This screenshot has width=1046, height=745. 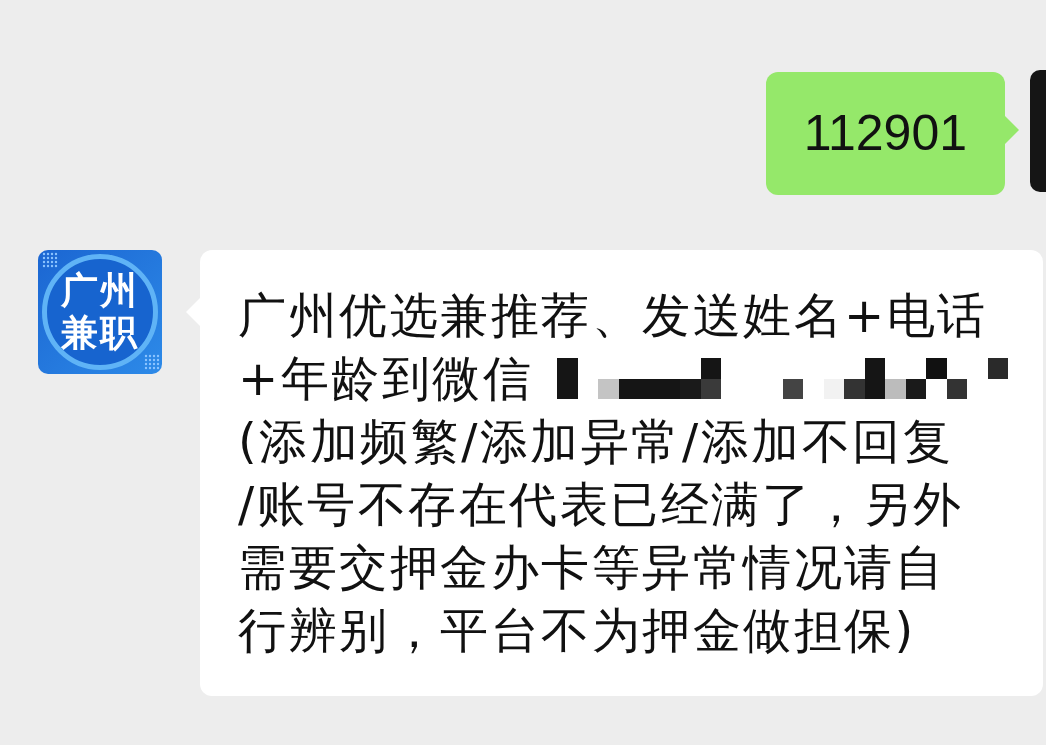 What do you see at coordinates (601, 504) in the screenshot?
I see `message-text: /账号不存在代表已经满了，另外` at bounding box center [601, 504].